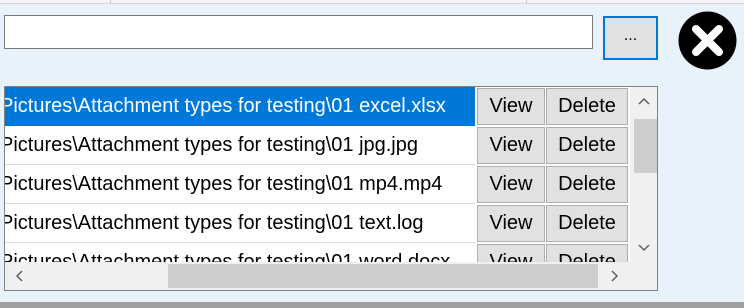 The height and width of the screenshot is (308, 744). Describe the element at coordinates (372, 2) in the screenshot. I see `top-strip` at that location.